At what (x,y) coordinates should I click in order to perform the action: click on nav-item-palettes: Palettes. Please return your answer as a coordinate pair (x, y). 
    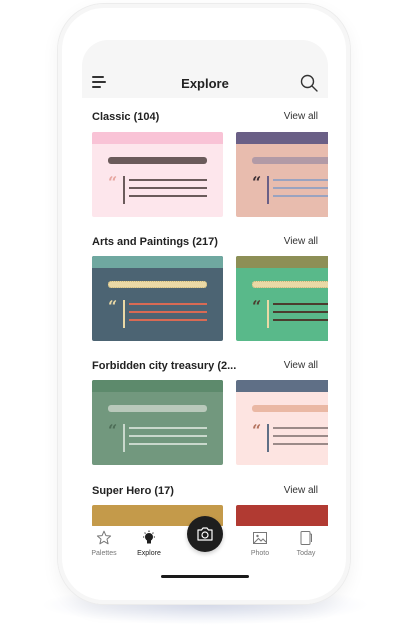
    Looking at the image, I should click on (104, 543).